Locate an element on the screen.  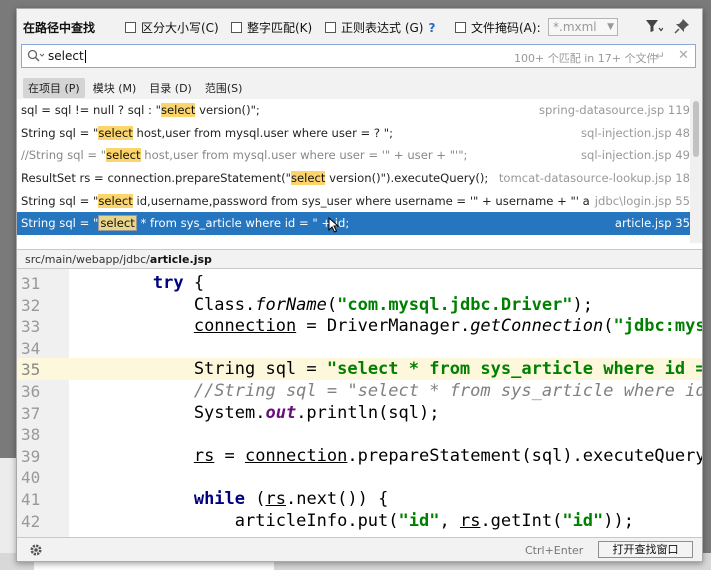
code-line: 37 System.out.println(sql); is located at coordinates (359, 413).